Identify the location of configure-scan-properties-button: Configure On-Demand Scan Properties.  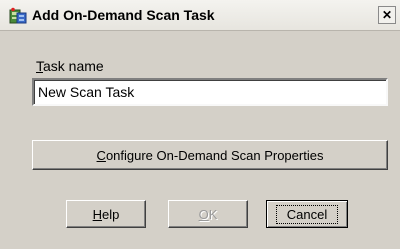
(210, 155).